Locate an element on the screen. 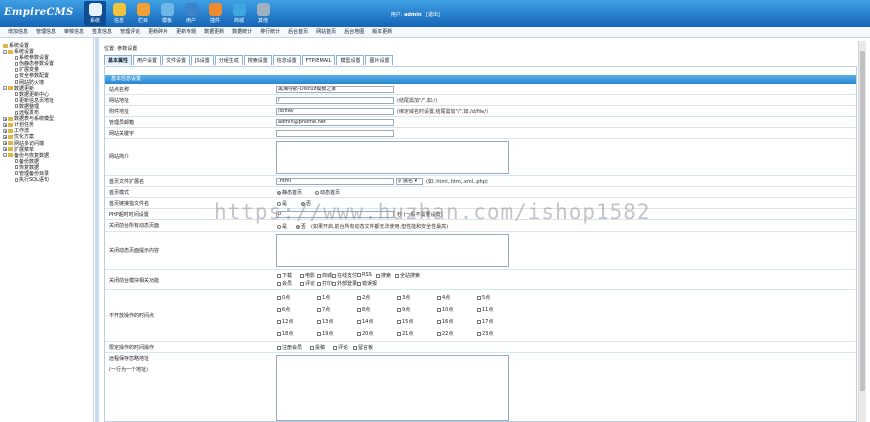 The width and height of the screenshot is (870, 422). hour-checkbox: 2点 is located at coordinates (363, 297).